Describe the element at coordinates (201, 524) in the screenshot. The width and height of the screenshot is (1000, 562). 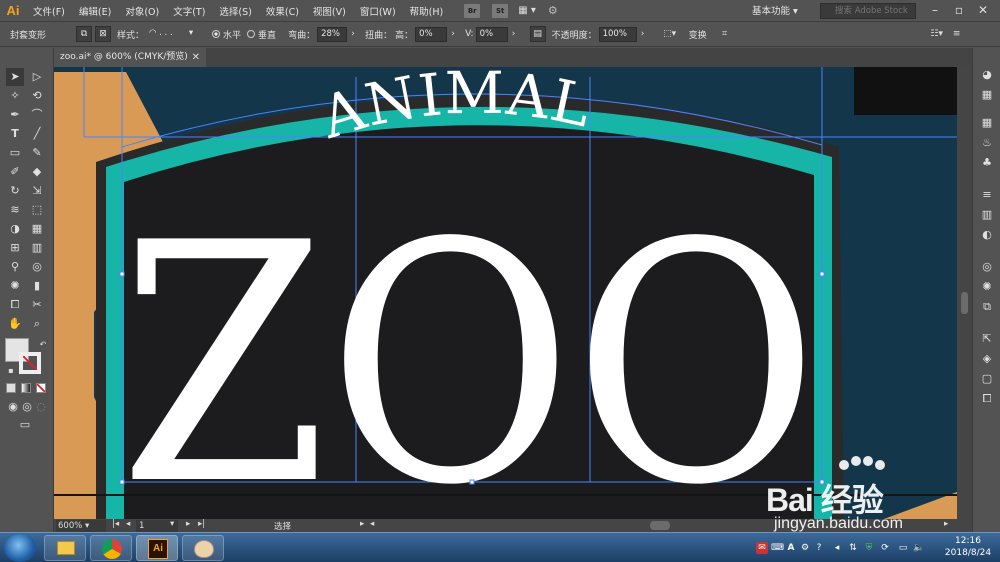
I see `last-artboard-icon: ▸|` at that location.